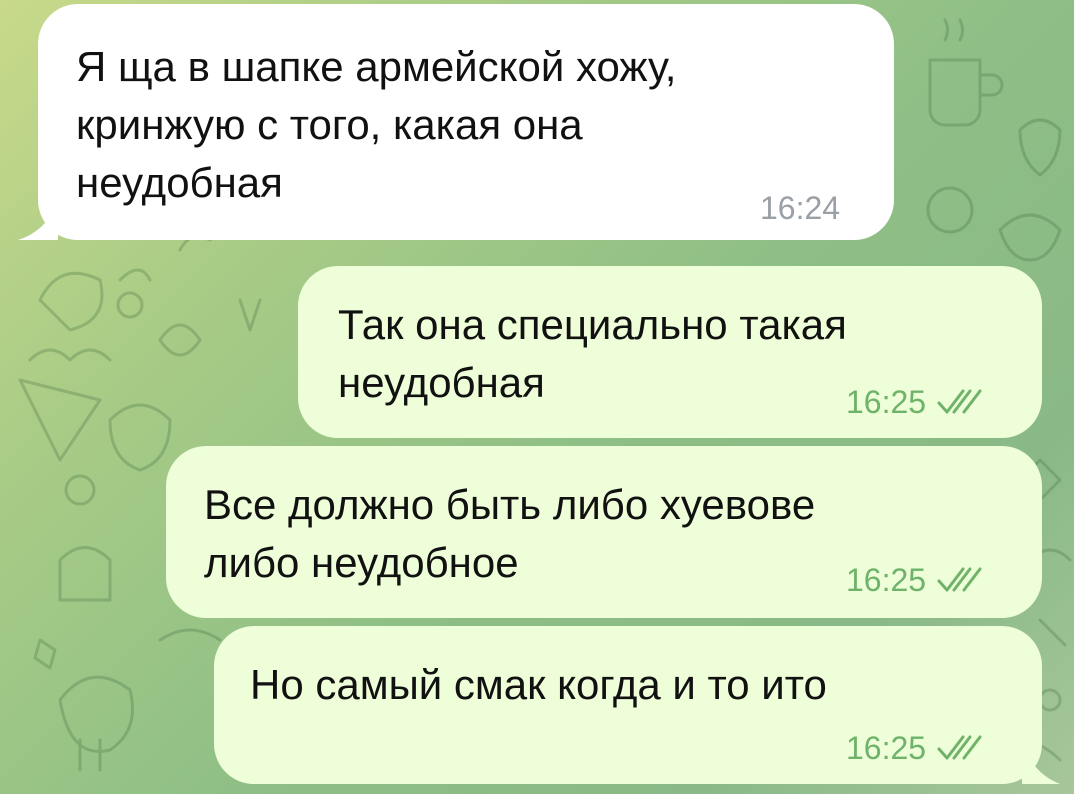 Image resolution: width=1074 pixels, height=794 pixels. I want to click on message-time: 16:24, so click(800, 208).